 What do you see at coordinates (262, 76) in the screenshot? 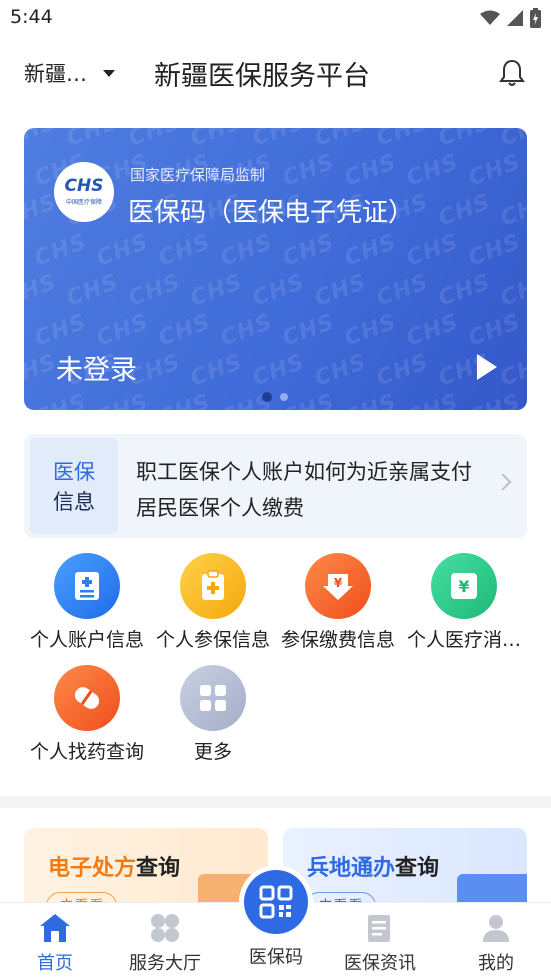
I see `page-title: 新疆医保服务平台` at bounding box center [262, 76].